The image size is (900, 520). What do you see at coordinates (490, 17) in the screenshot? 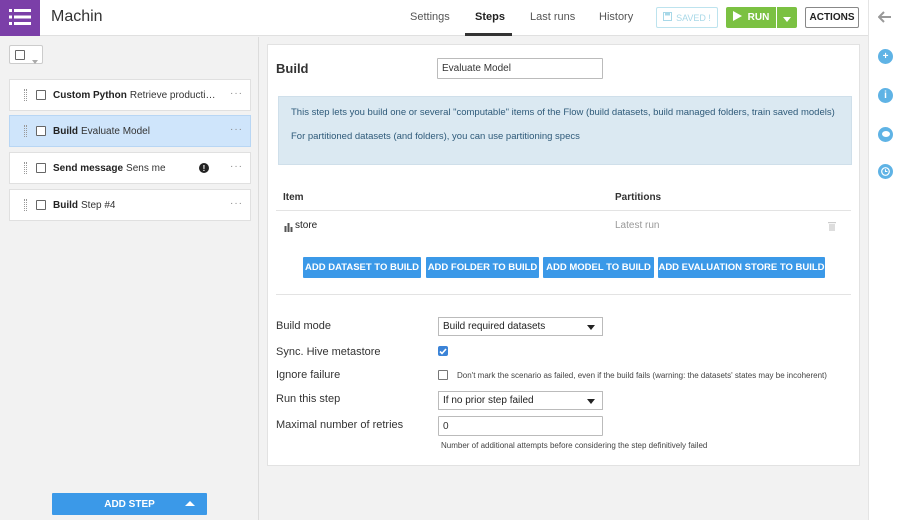
I see `tab-steps: Steps` at bounding box center [490, 17].